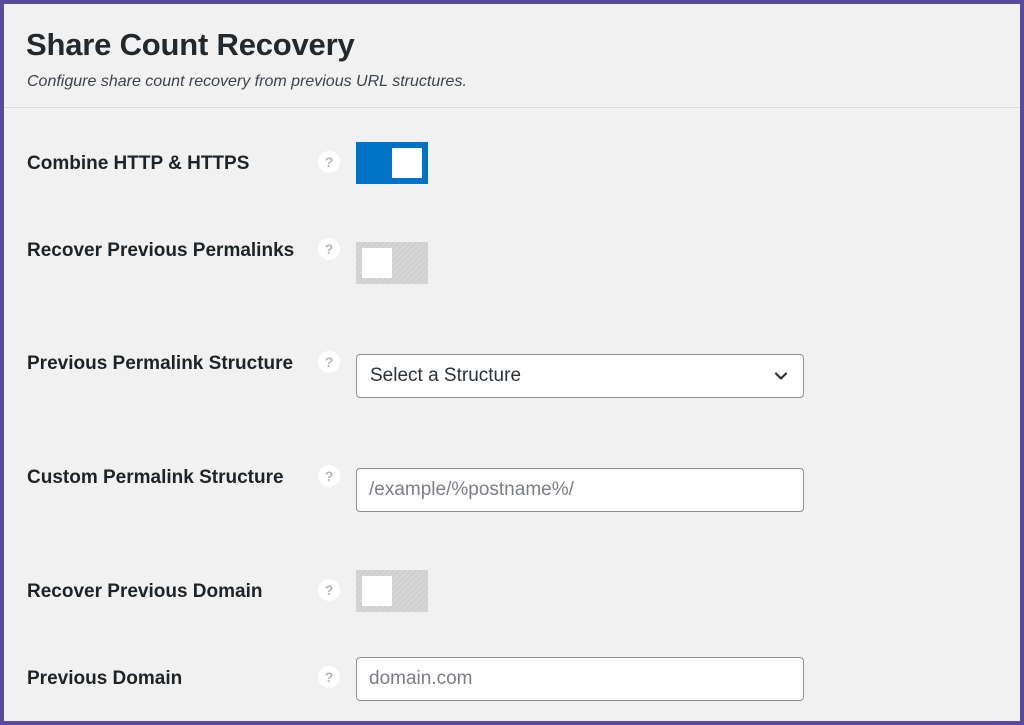 The image size is (1024, 725). Describe the element at coordinates (161, 250) in the screenshot. I see `recover-previous-permalinks-label: Recover Previous Permalinks` at that location.